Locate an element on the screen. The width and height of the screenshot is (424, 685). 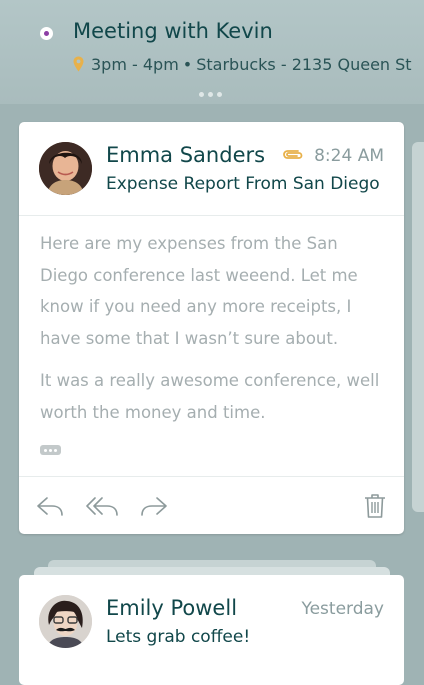
header-divider is located at coordinates (211, 215).